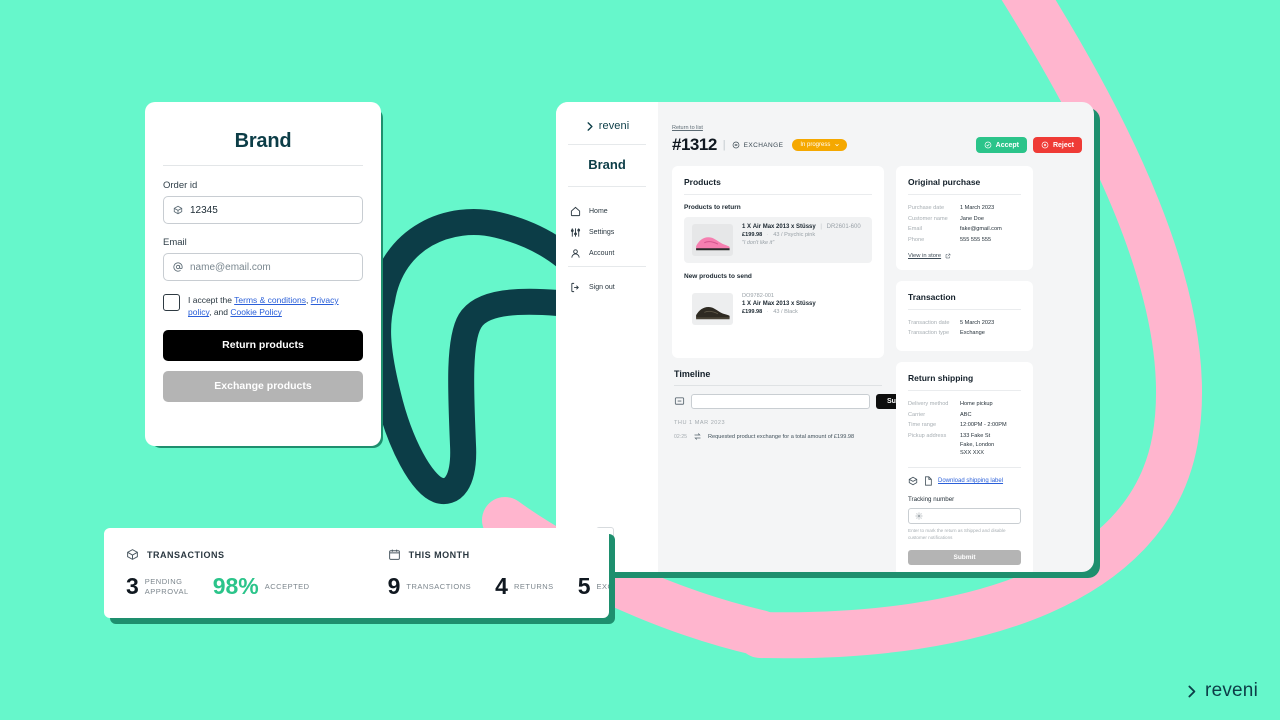  Describe the element at coordinates (964, 390) in the screenshot. I see `return-shipping-rule` at that location.